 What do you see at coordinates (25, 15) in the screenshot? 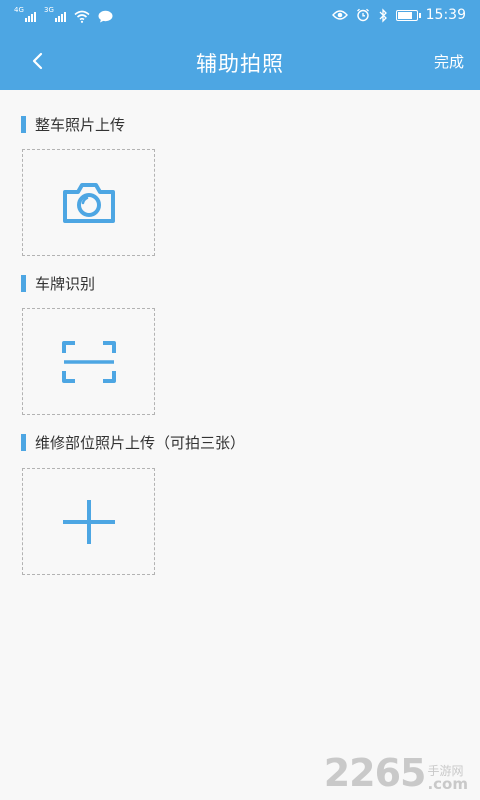
I see `sim1-signal-icon: 4G` at bounding box center [25, 15].